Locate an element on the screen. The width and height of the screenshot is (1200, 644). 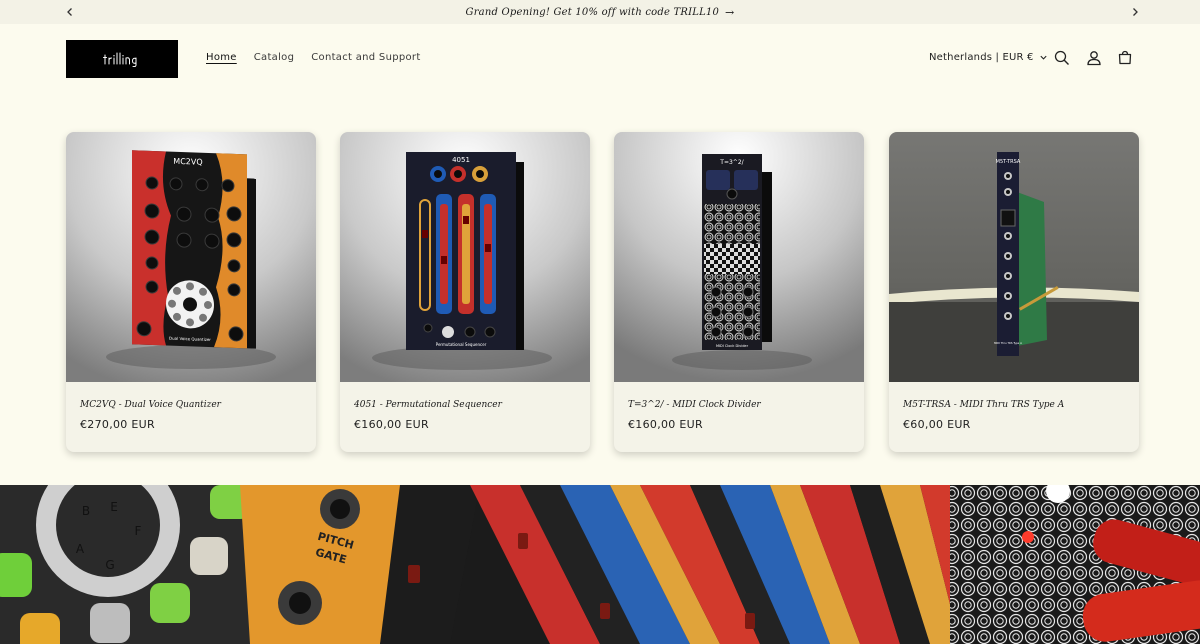
product-price: €270,00 EUR is located at coordinates (117, 424).